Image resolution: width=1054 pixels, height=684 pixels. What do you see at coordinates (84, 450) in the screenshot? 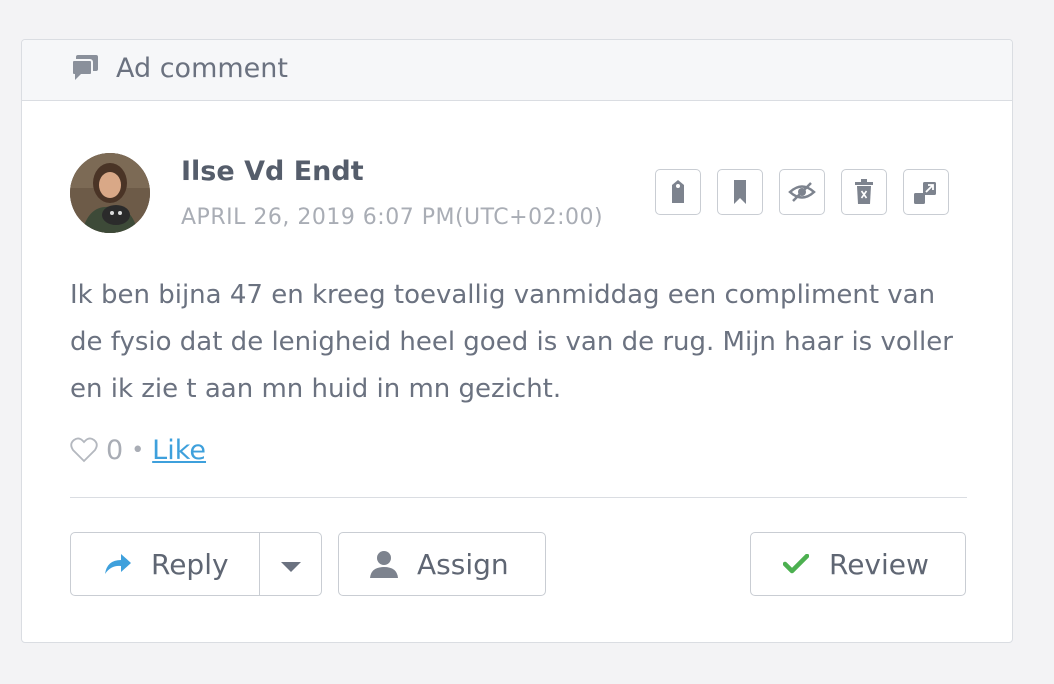
I see `heart-icon` at bounding box center [84, 450].